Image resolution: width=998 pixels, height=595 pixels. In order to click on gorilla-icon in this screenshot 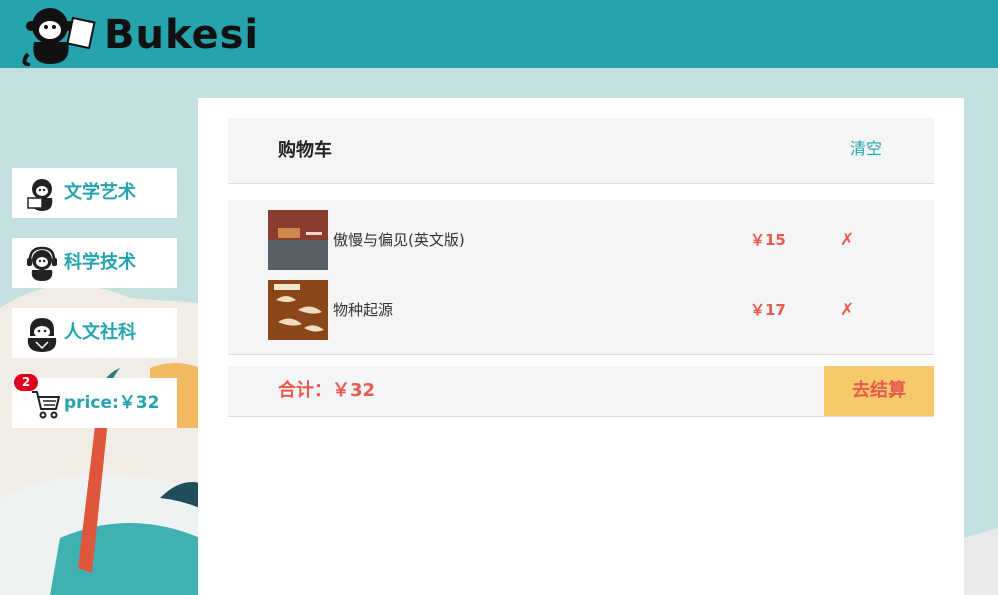, I will do `click(42, 335)`.